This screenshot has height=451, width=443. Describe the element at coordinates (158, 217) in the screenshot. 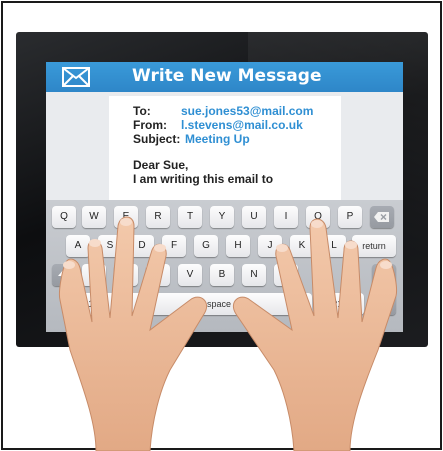

I see `key-r: R` at that location.